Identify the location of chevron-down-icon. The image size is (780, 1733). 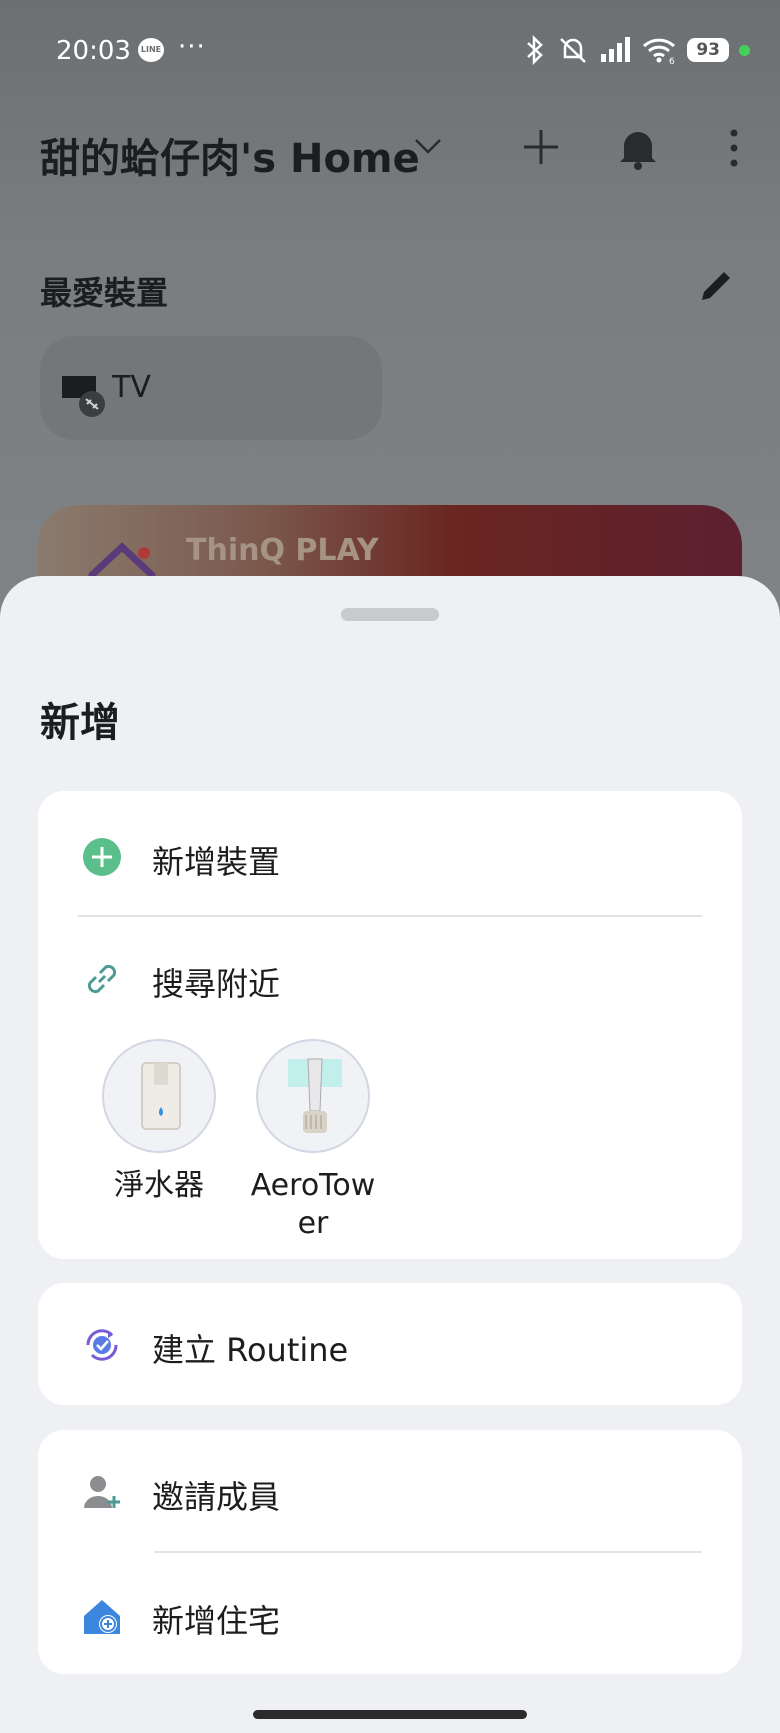
(428, 146).